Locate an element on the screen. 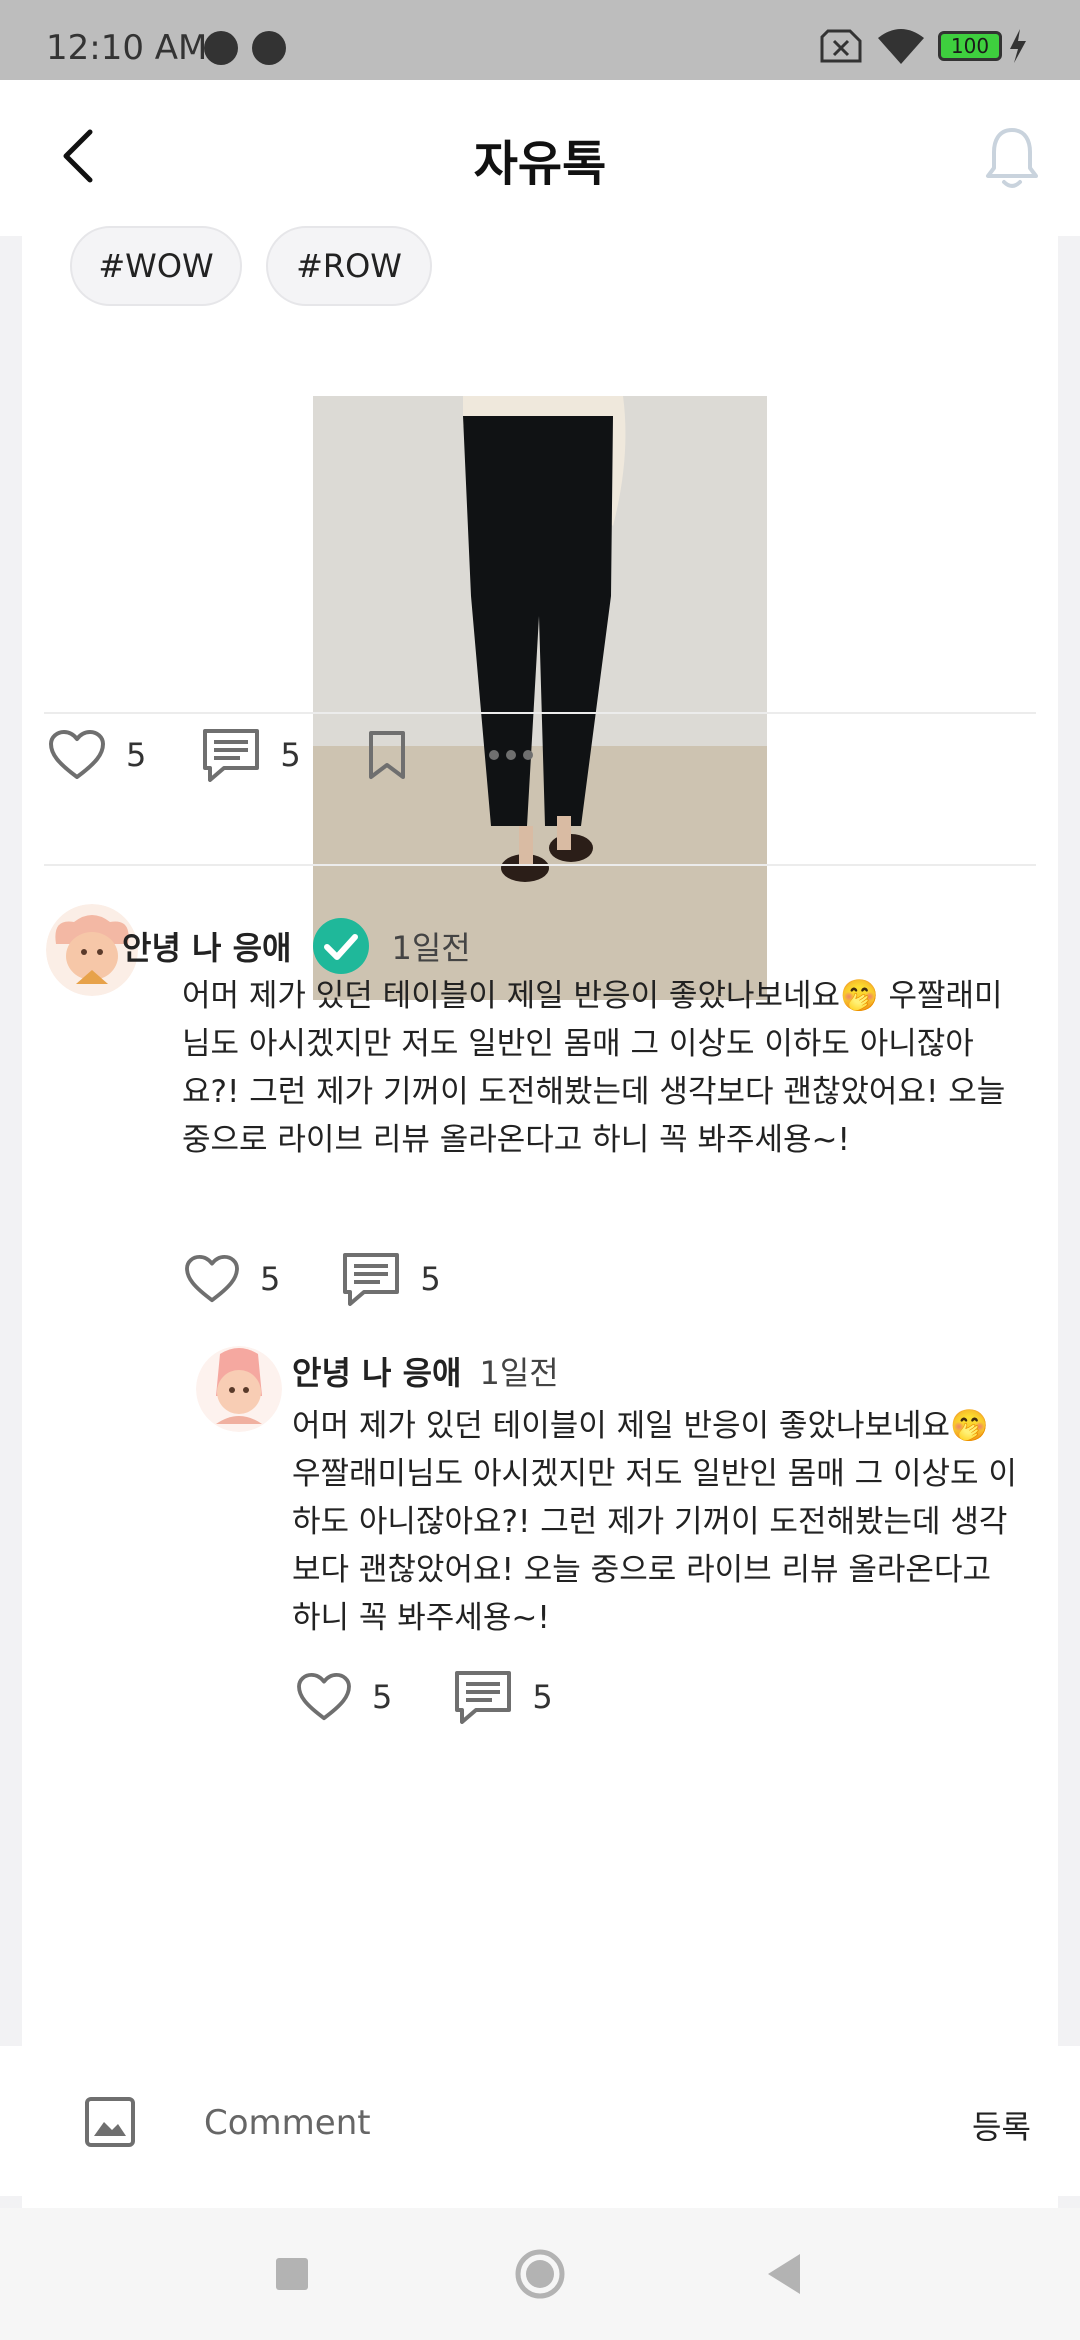 The width and height of the screenshot is (1080, 2340). submit-button: 등록 is located at coordinates (1001, 2125).